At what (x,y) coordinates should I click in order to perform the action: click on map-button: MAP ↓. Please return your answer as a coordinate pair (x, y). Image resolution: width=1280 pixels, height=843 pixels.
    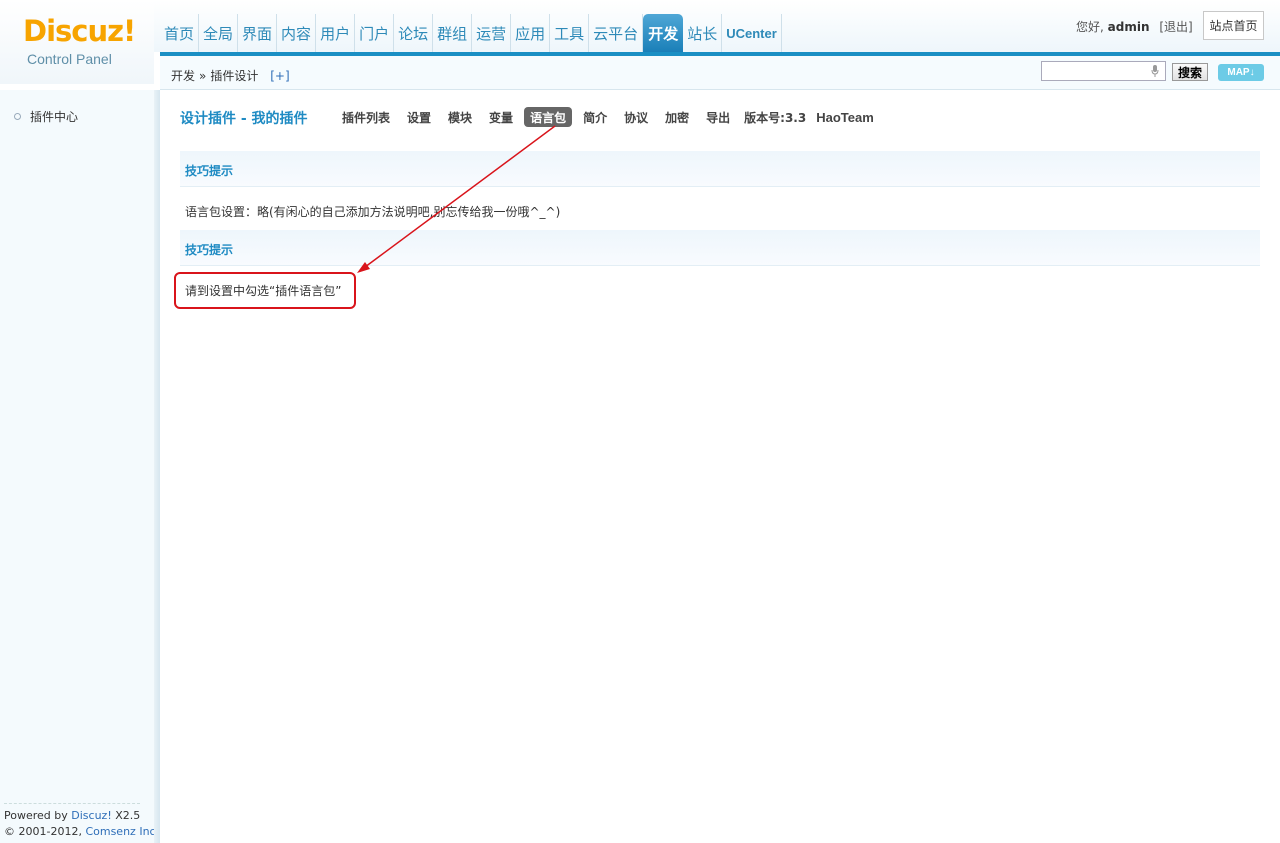
    Looking at the image, I should click on (1241, 72).